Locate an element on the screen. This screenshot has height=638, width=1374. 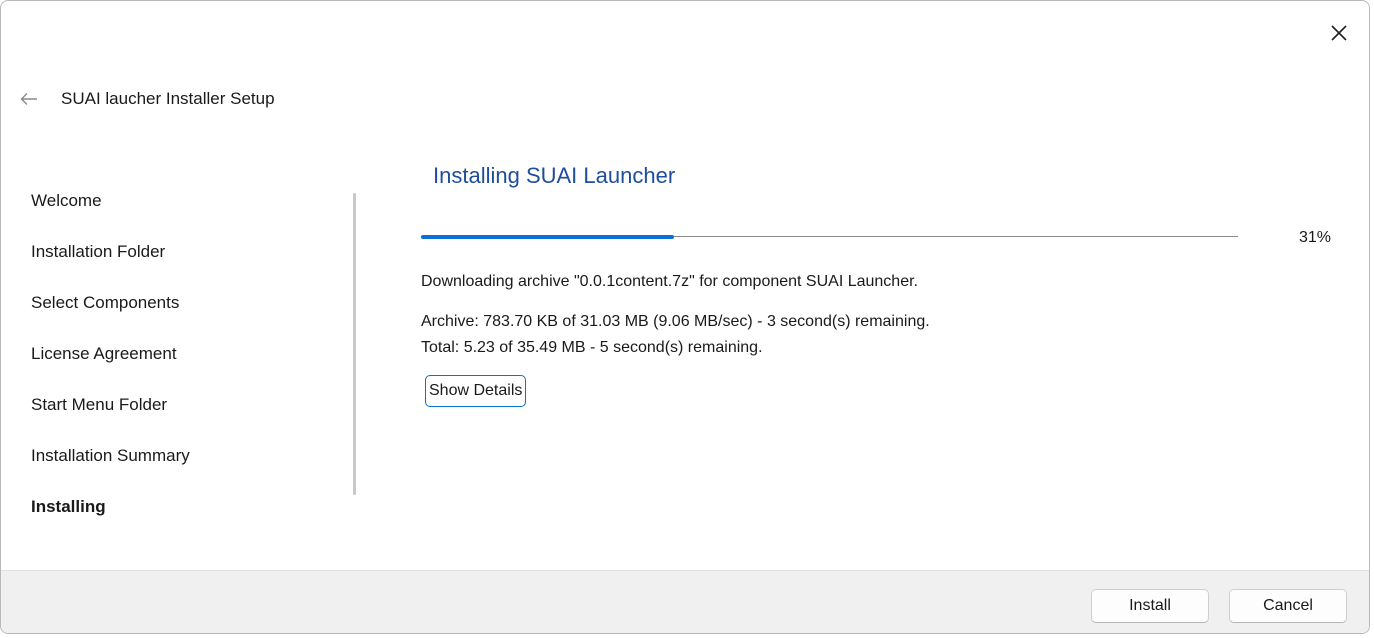
back-button is located at coordinates (29, 99).